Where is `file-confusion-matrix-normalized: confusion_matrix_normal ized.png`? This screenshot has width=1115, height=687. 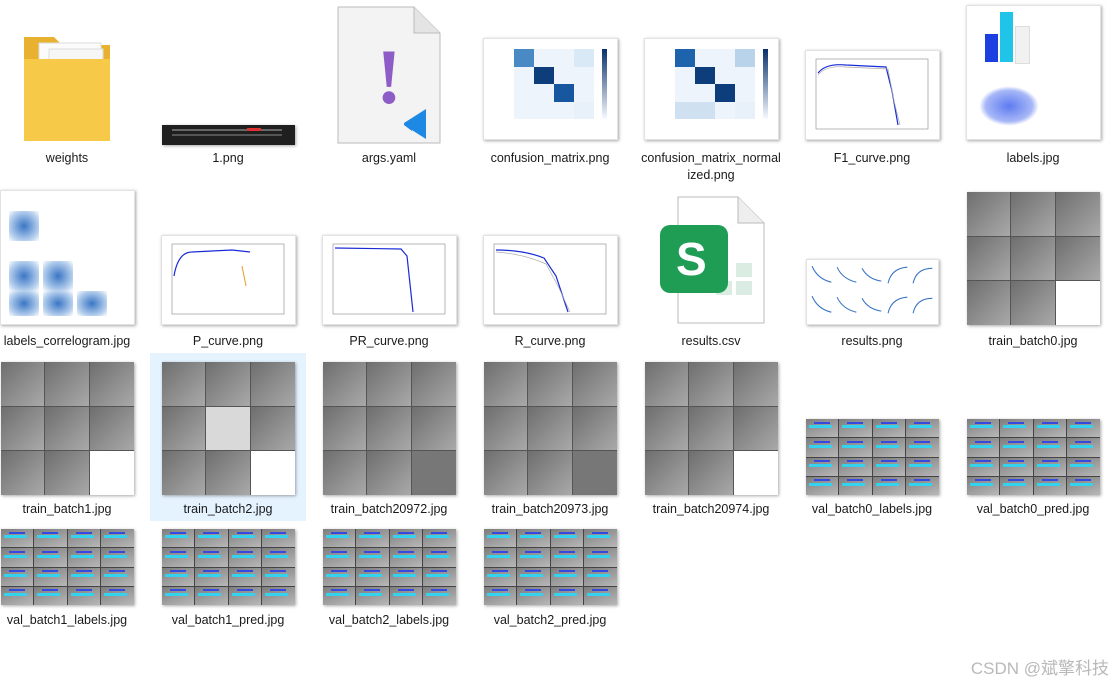
file-confusion-matrix-normalized: confusion_matrix_normal ized.png is located at coordinates (711, 92).